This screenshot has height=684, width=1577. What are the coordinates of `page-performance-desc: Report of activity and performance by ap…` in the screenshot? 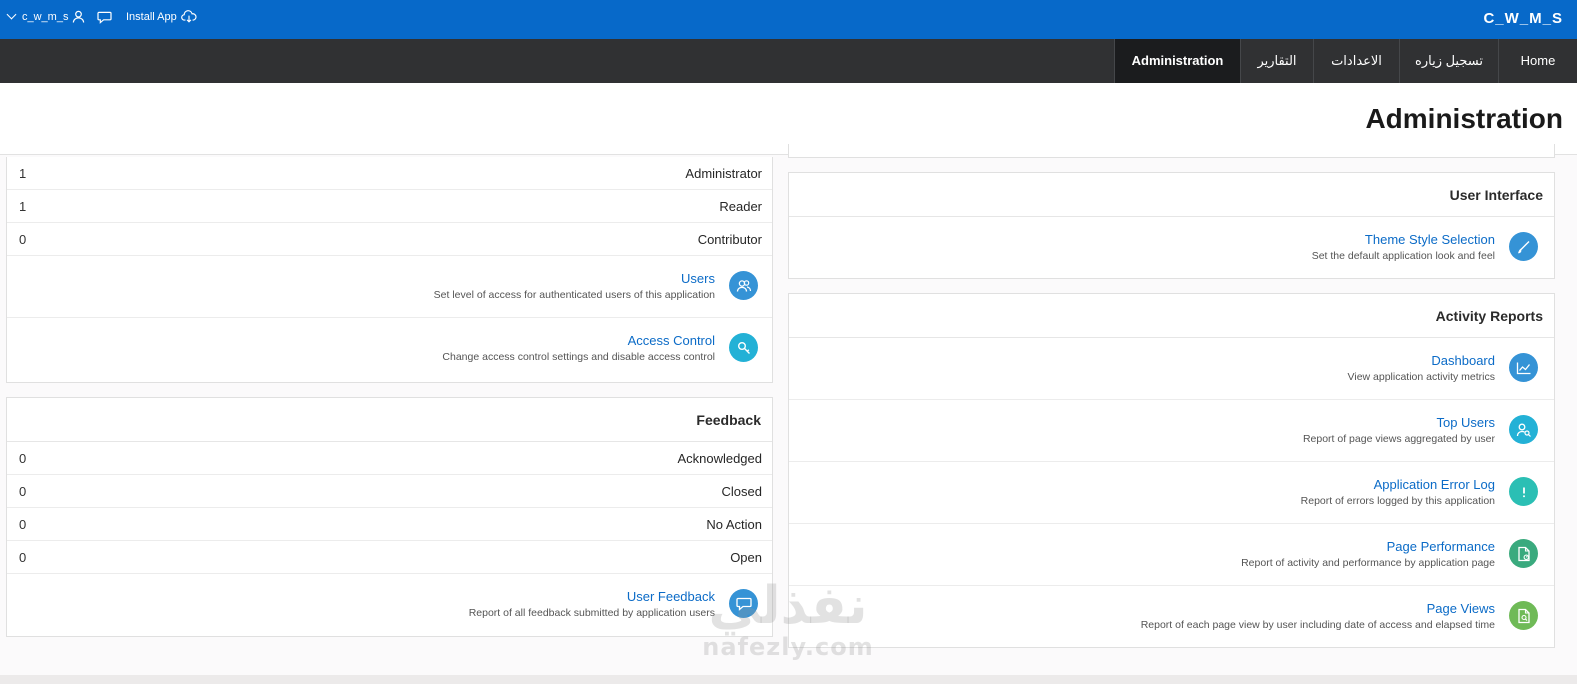 It's located at (1368, 563).